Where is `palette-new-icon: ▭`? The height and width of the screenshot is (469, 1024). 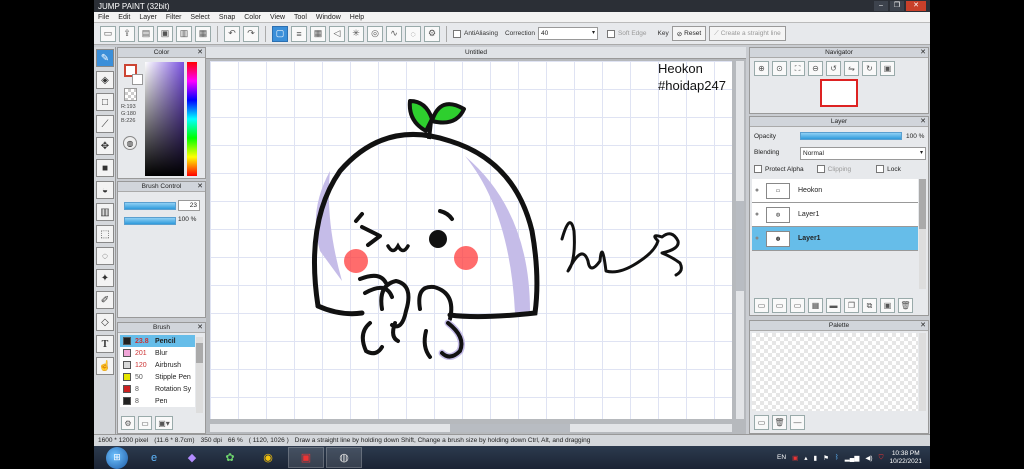 palette-new-icon: ▭ is located at coordinates (761, 422).